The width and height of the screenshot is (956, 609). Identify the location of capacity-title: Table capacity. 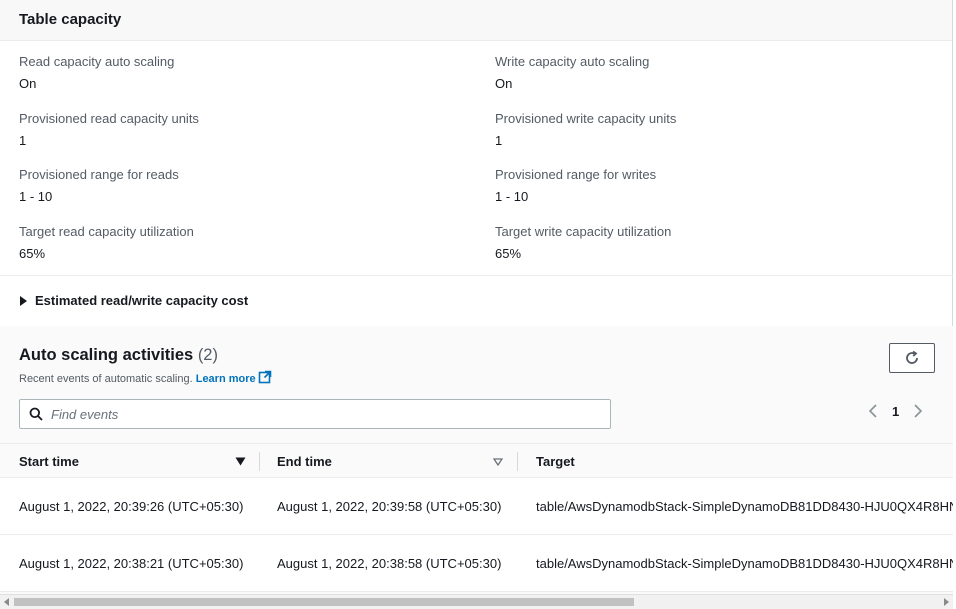
(70, 19).